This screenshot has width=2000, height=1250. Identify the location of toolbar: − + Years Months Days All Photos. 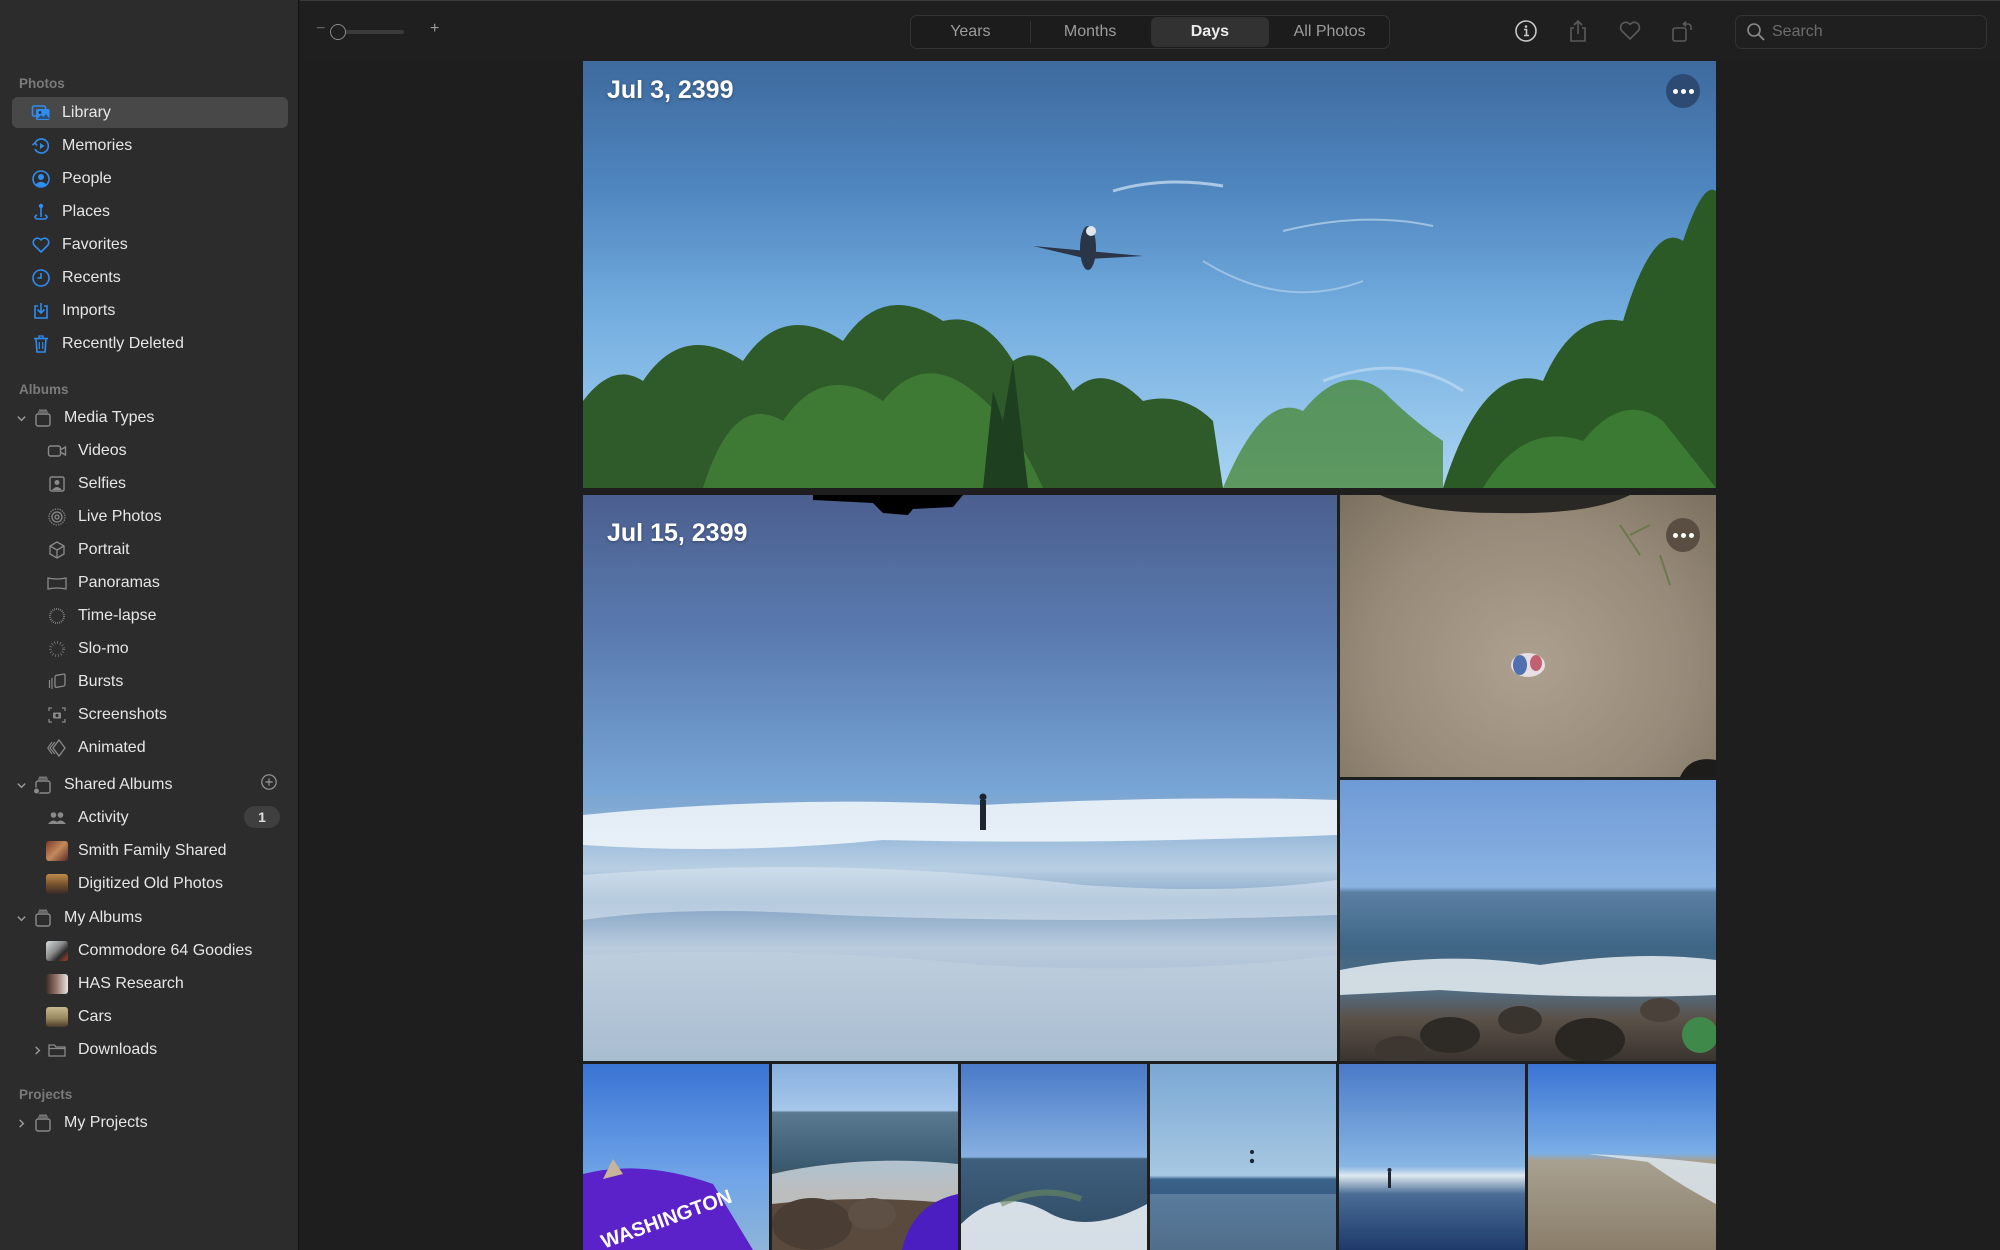
(1150, 30).